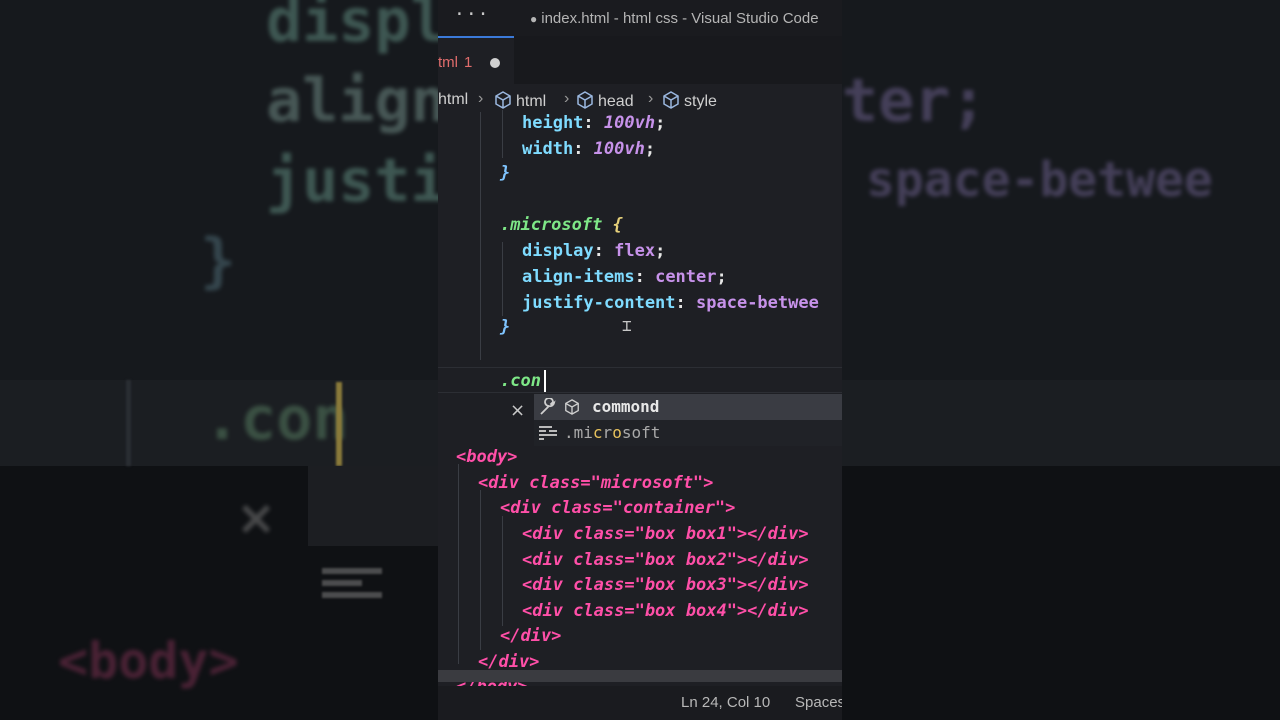 The image size is (1280, 720). Describe the element at coordinates (476, 60) in the screenshot. I see `tab-index-html: tml 1` at that location.